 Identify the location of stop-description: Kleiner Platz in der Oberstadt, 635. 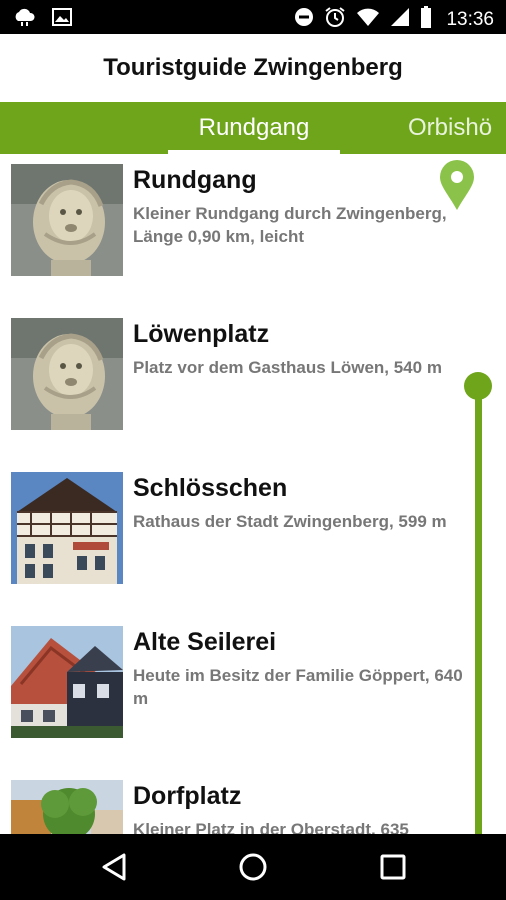
(271, 827).